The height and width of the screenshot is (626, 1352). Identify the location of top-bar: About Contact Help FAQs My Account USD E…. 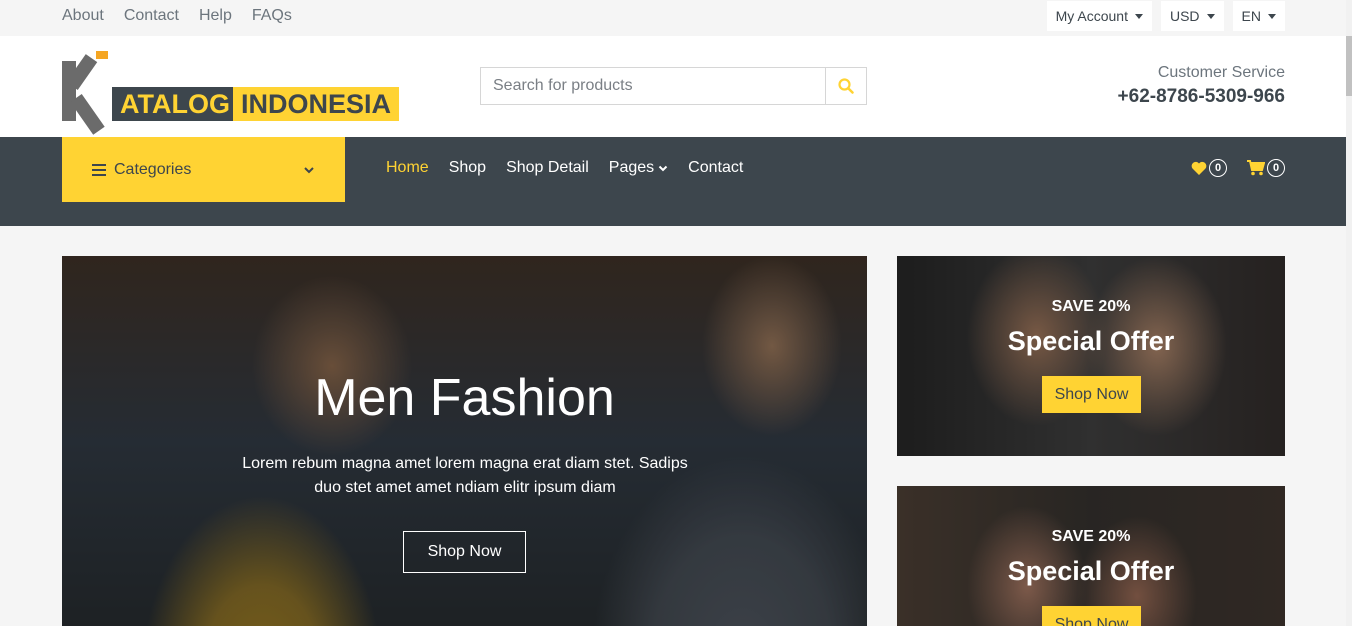
(676, 18).